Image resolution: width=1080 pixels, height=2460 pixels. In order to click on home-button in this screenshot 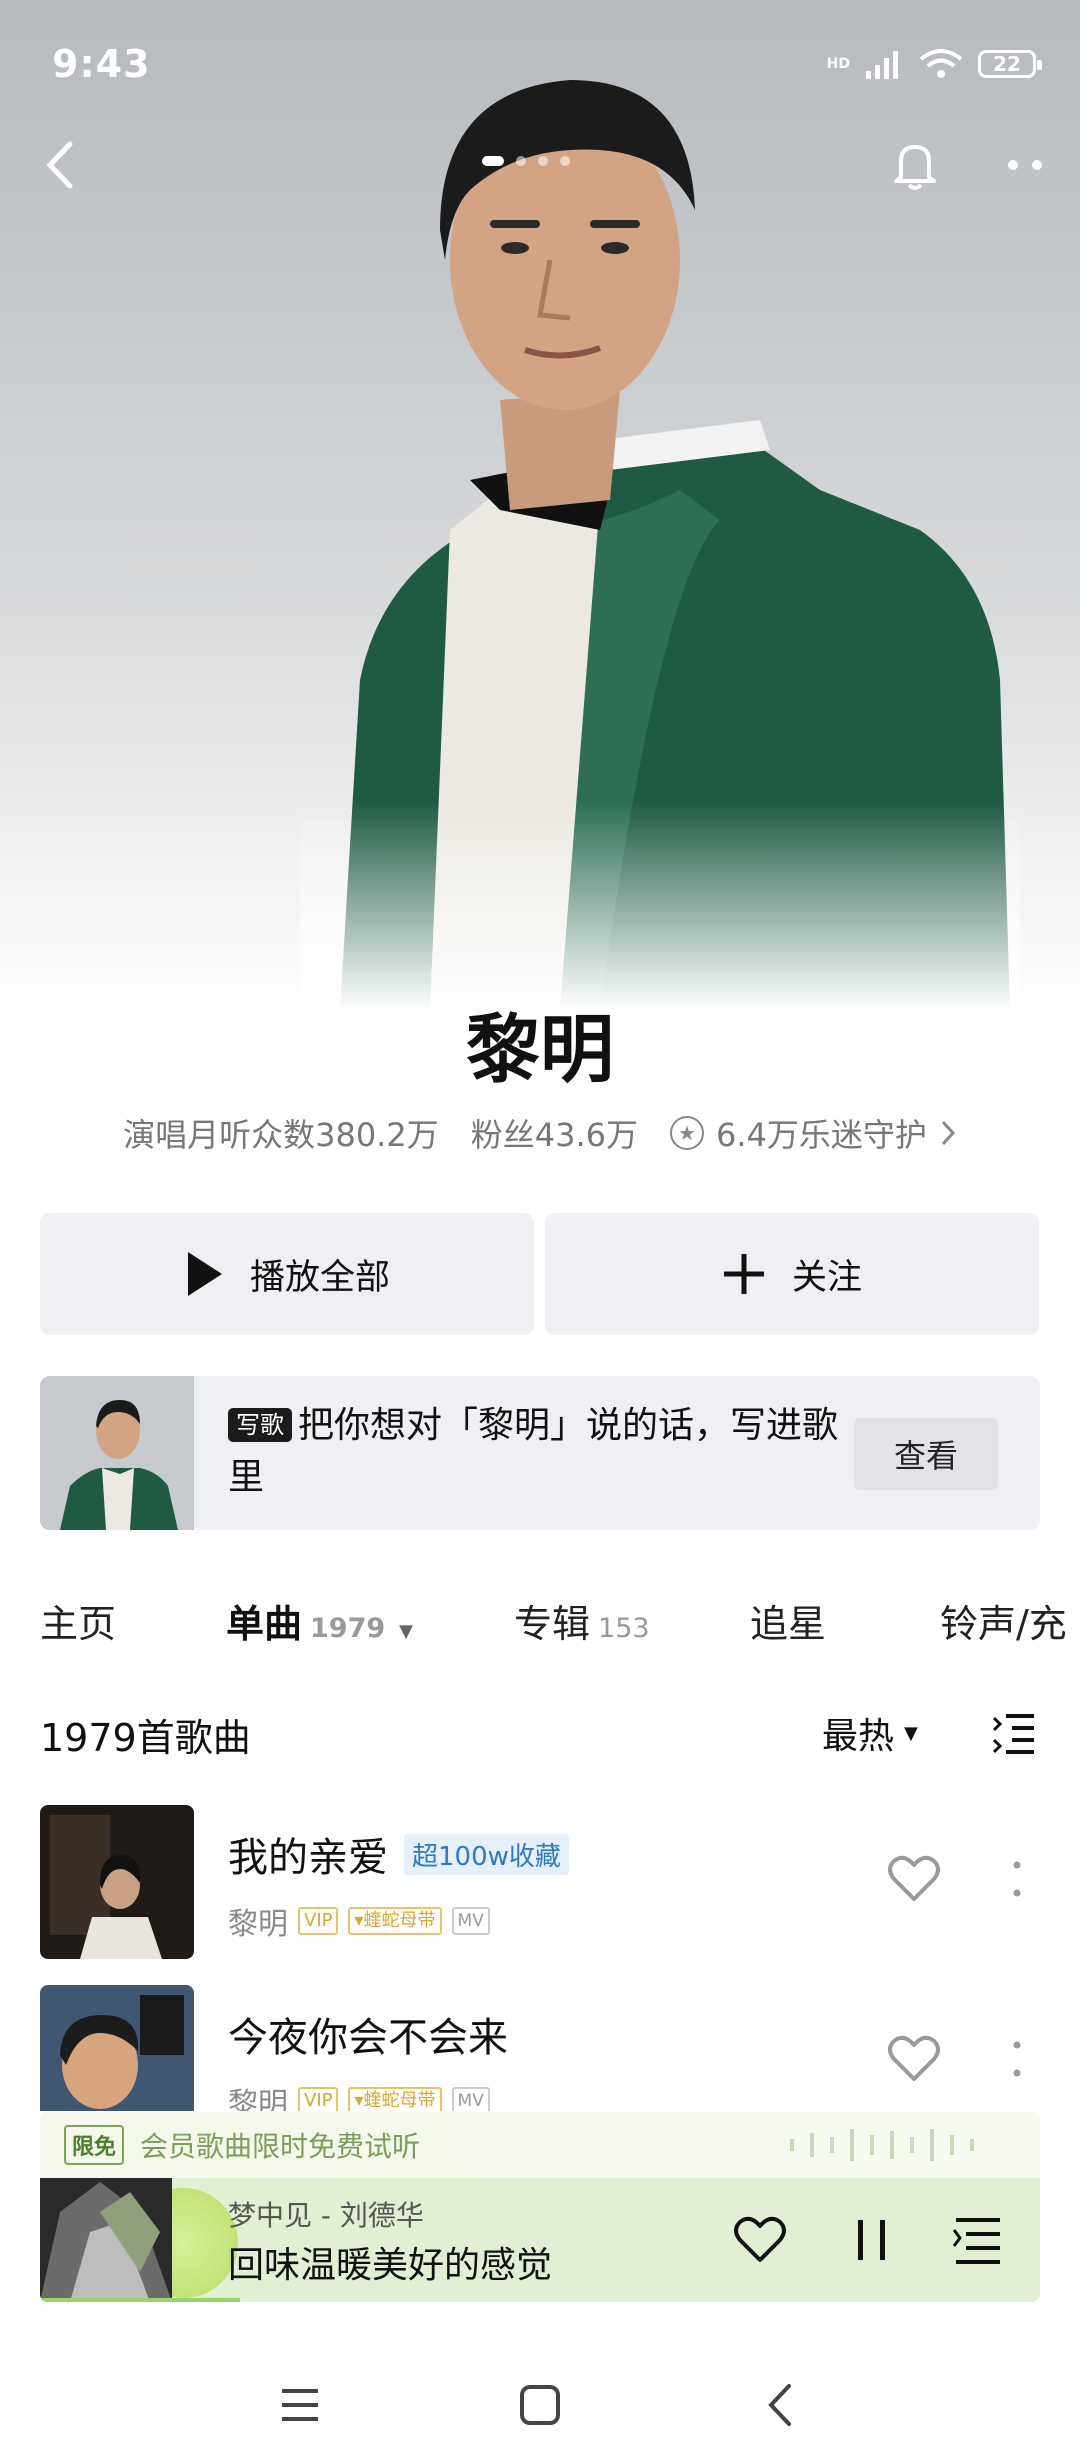, I will do `click(540, 2405)`.